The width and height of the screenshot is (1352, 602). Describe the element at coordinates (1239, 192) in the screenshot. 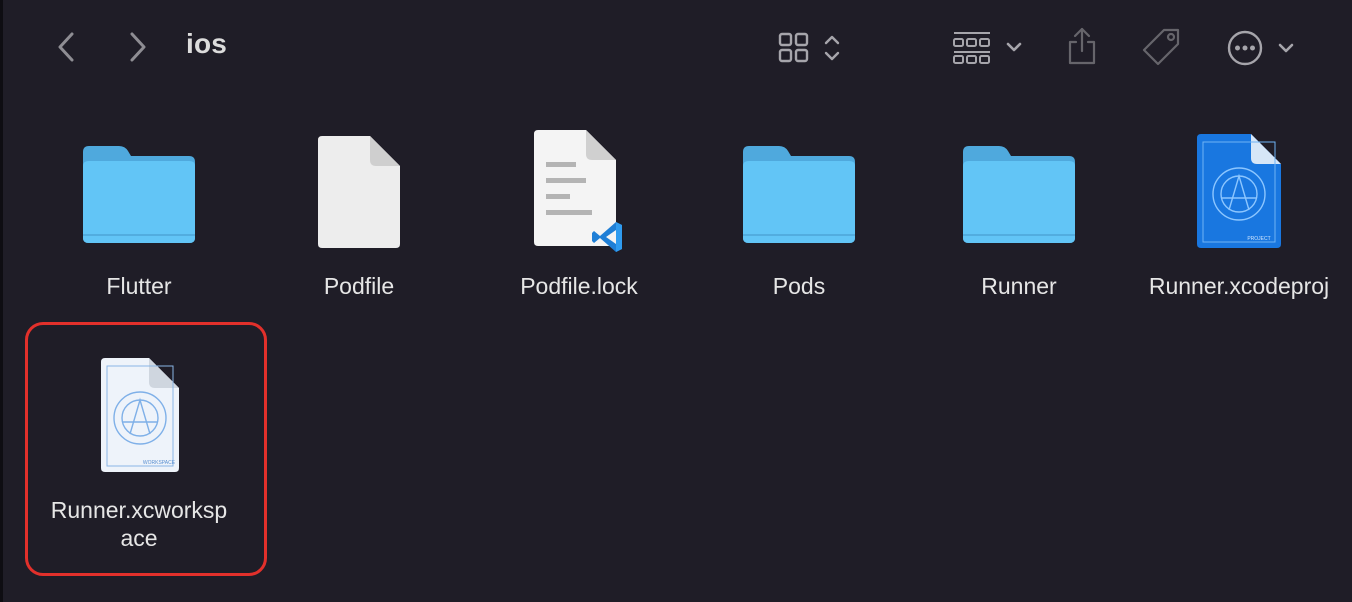

I see `xcode-project-icon: PROJECT` at that location.